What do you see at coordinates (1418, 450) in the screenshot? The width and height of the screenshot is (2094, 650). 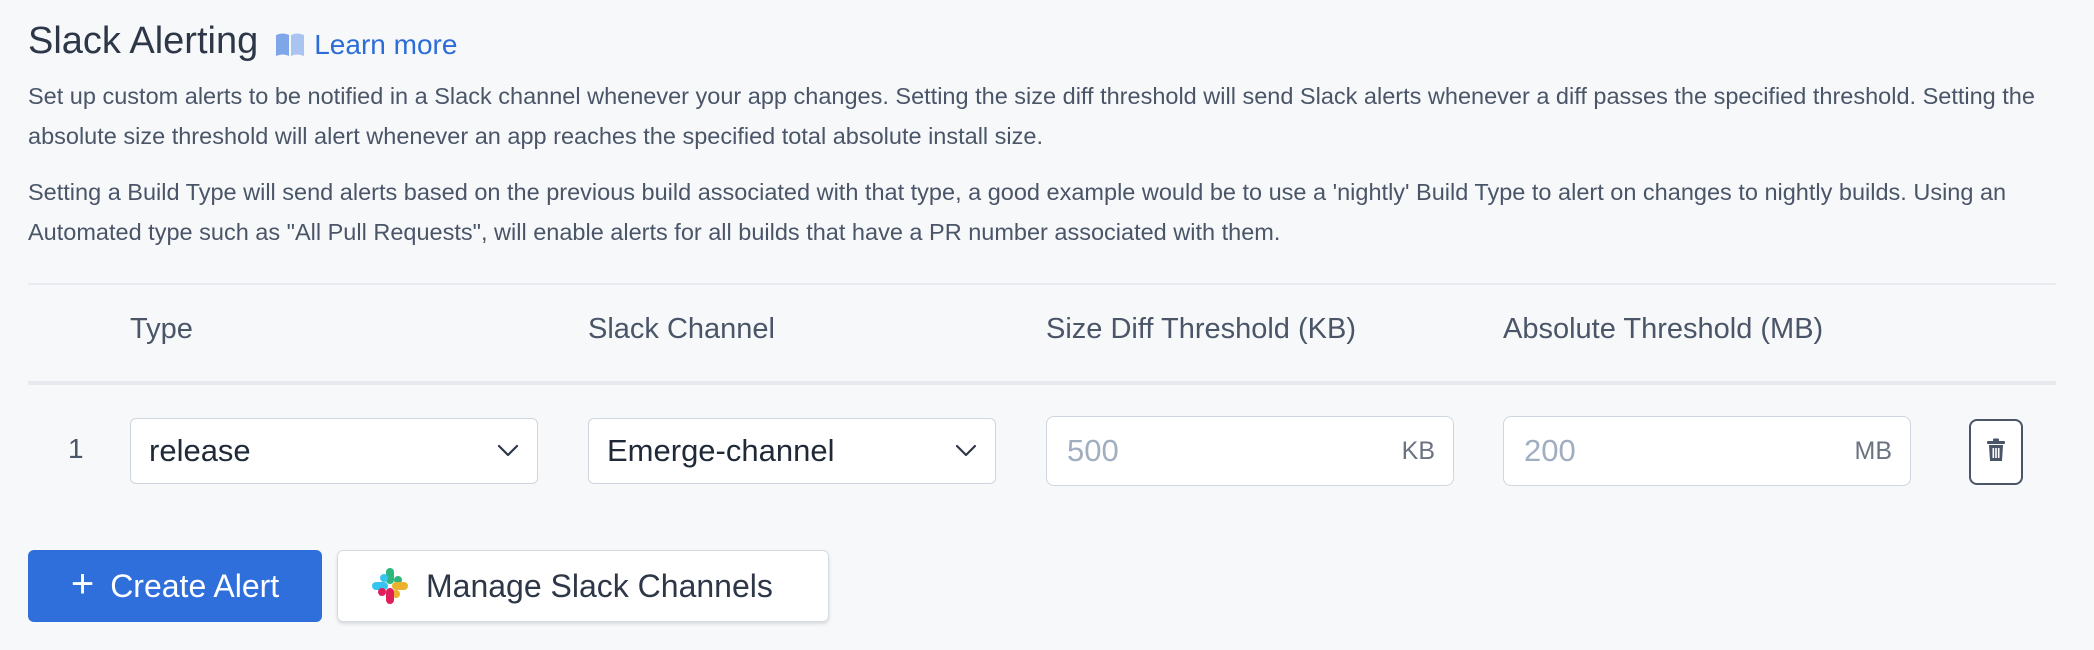 I see `size-diff-unit: KB` at bounding box center [1418, 450].